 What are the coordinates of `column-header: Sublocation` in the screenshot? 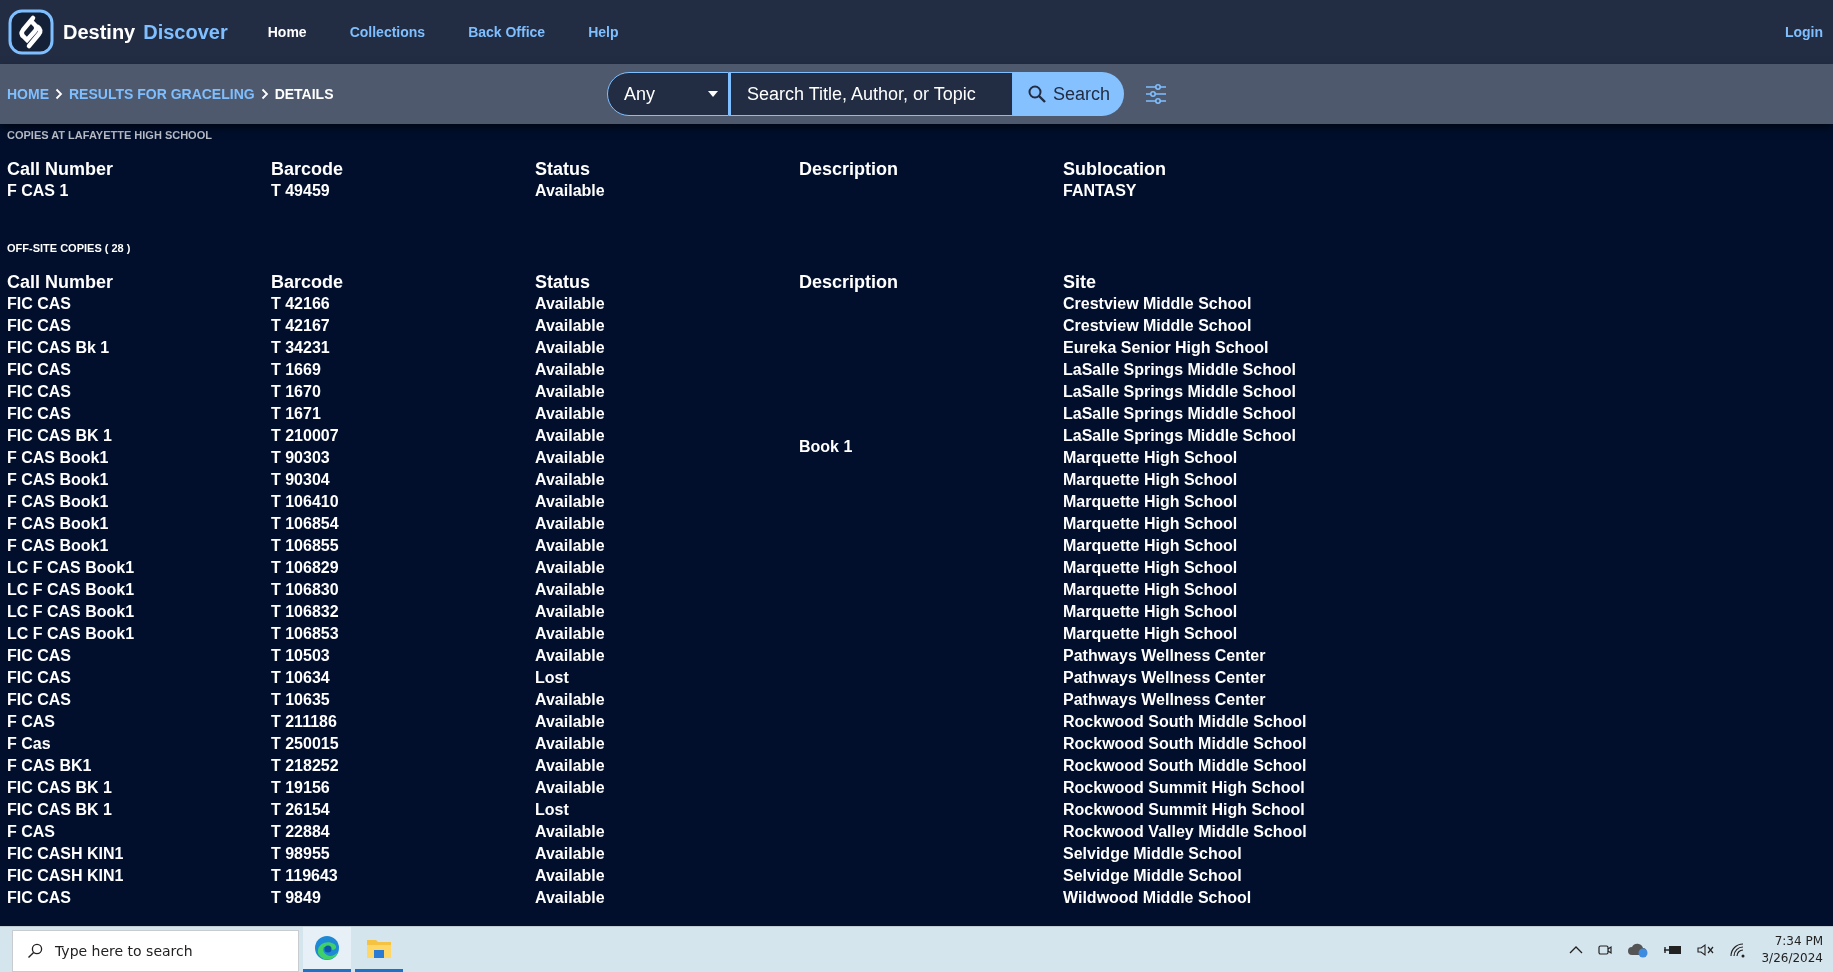 It's located at (1115, 169).